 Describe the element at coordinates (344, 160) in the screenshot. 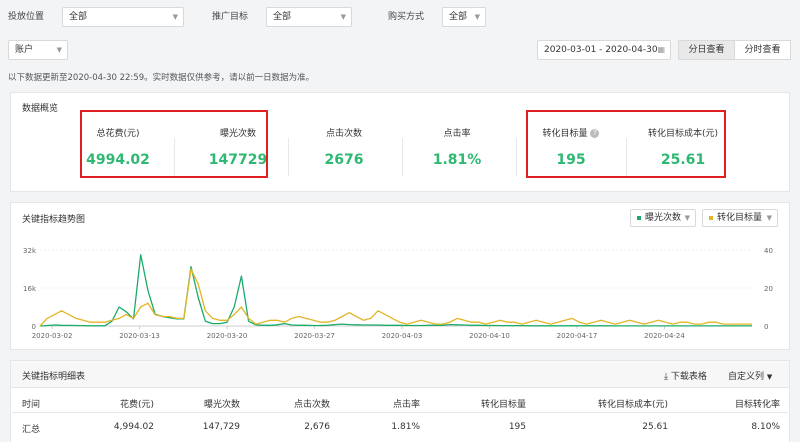

I see `metric-value: 2676` at that location.